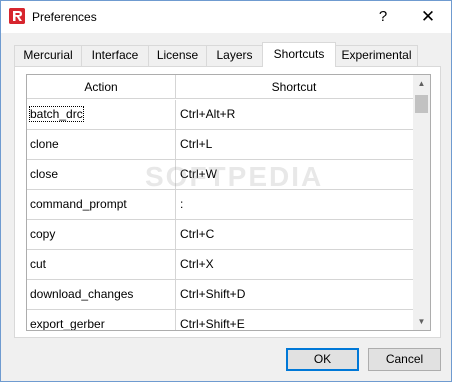  Describe the element at coordinates (299, 54) in the screenshot. I see `tab-shortcuts: Shortcuts` at that location.